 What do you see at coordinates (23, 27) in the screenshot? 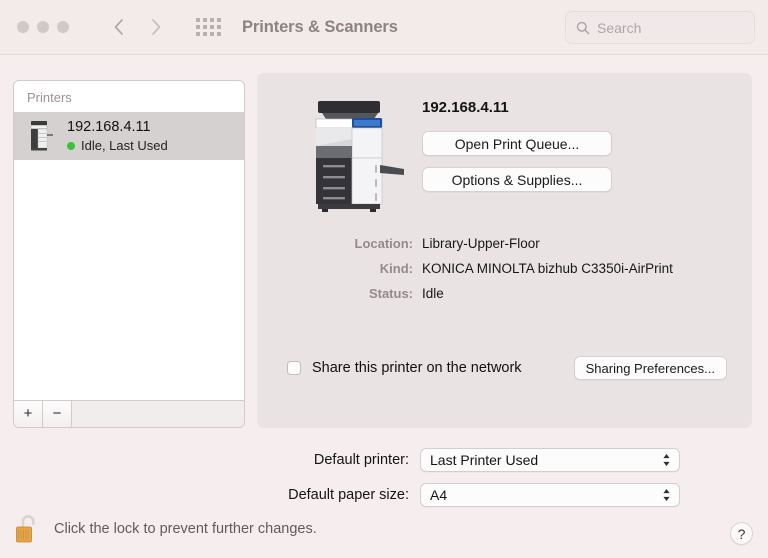
I see `close-button` at bounding box center [23, 27].